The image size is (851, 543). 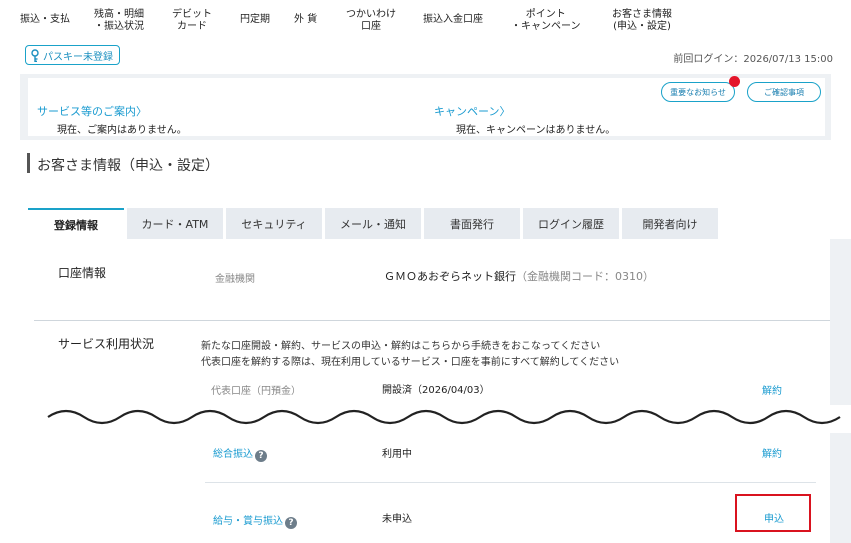 What do you see at coordinates (371, 21) in the screenshot?
I see `nav-sub-accounts: つかいわけ 口座` at bounding box center [371, 21].